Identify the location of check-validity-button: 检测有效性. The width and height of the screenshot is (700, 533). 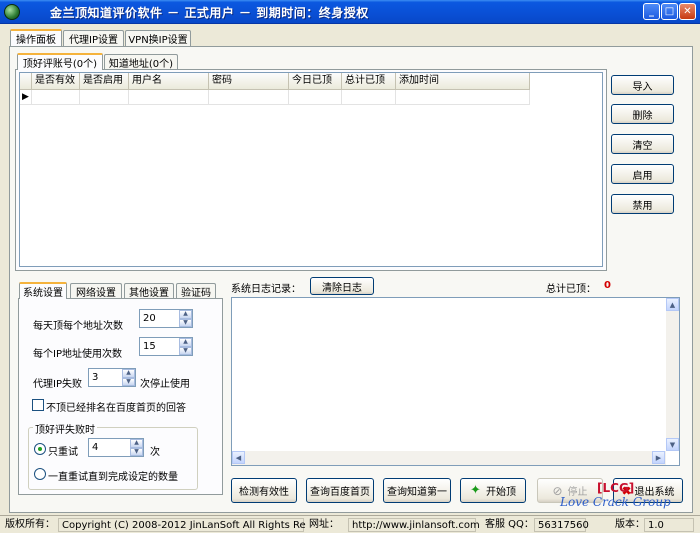
(264, 490).